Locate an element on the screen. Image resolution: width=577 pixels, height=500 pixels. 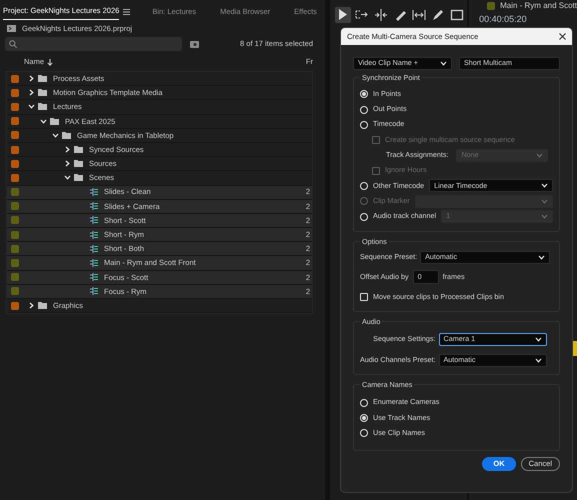
timecode: 00:40:05:20 is located at coordinates (503, 19).